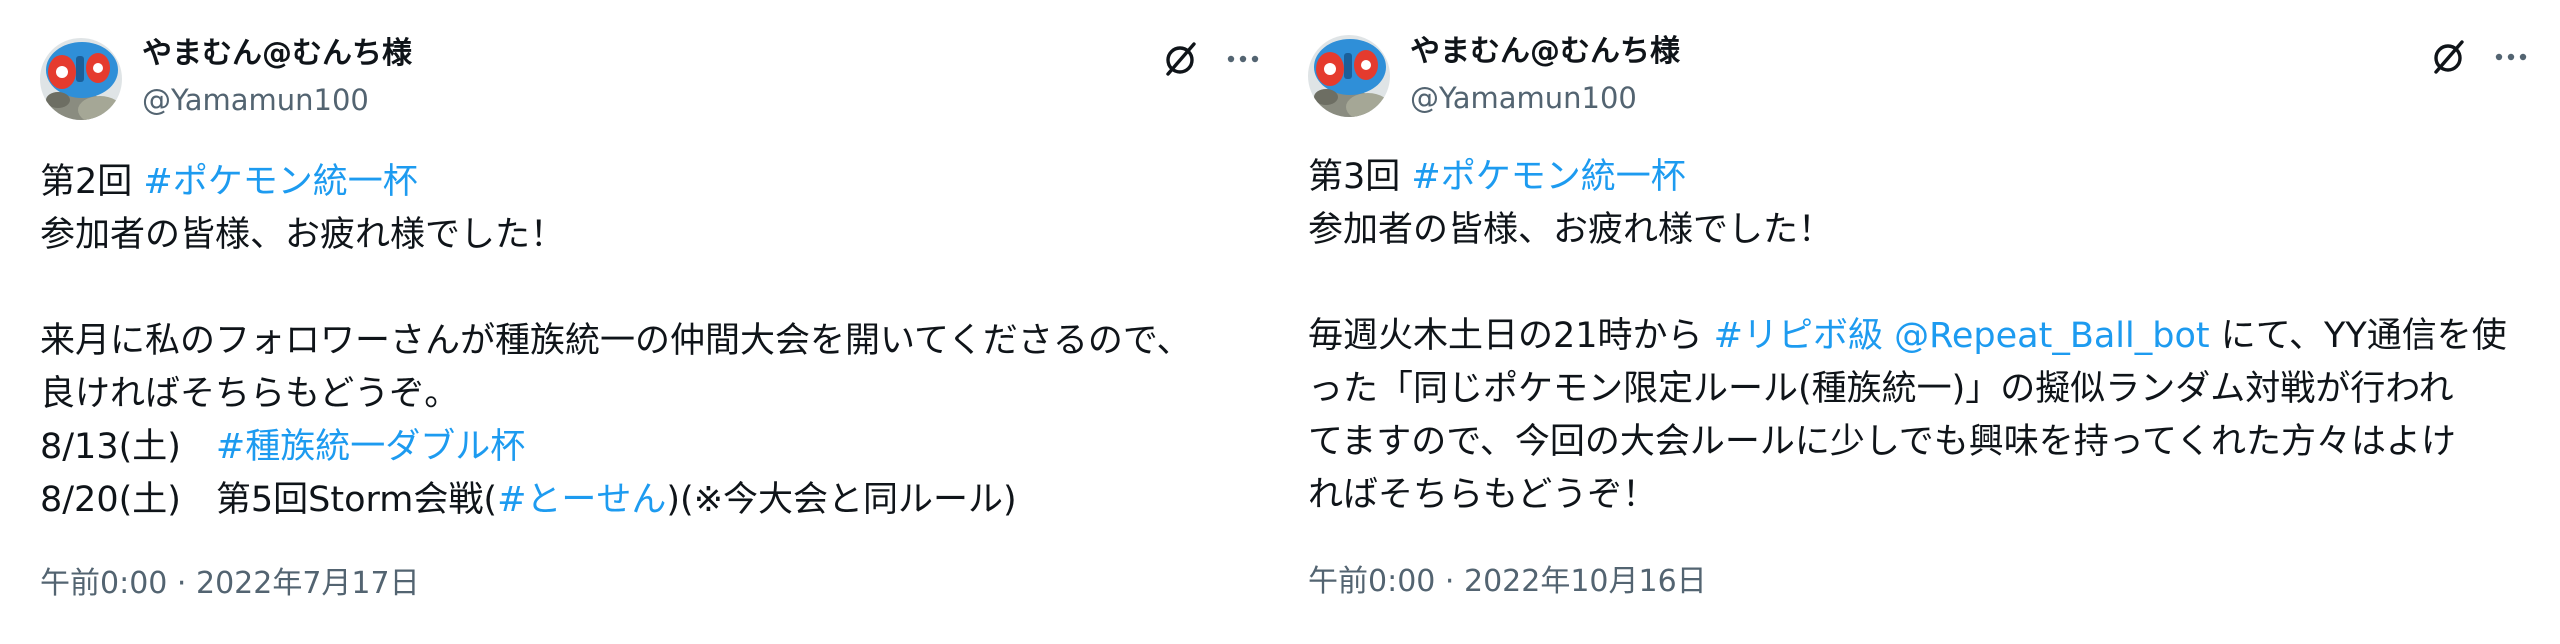 The width and height of the screenshot is (2560, 644). What do you see at coordinates (1483, 495) in the screenshot?
I see `text-line: ればそちらもどうぞ！` at bounding box center [1483, 495].